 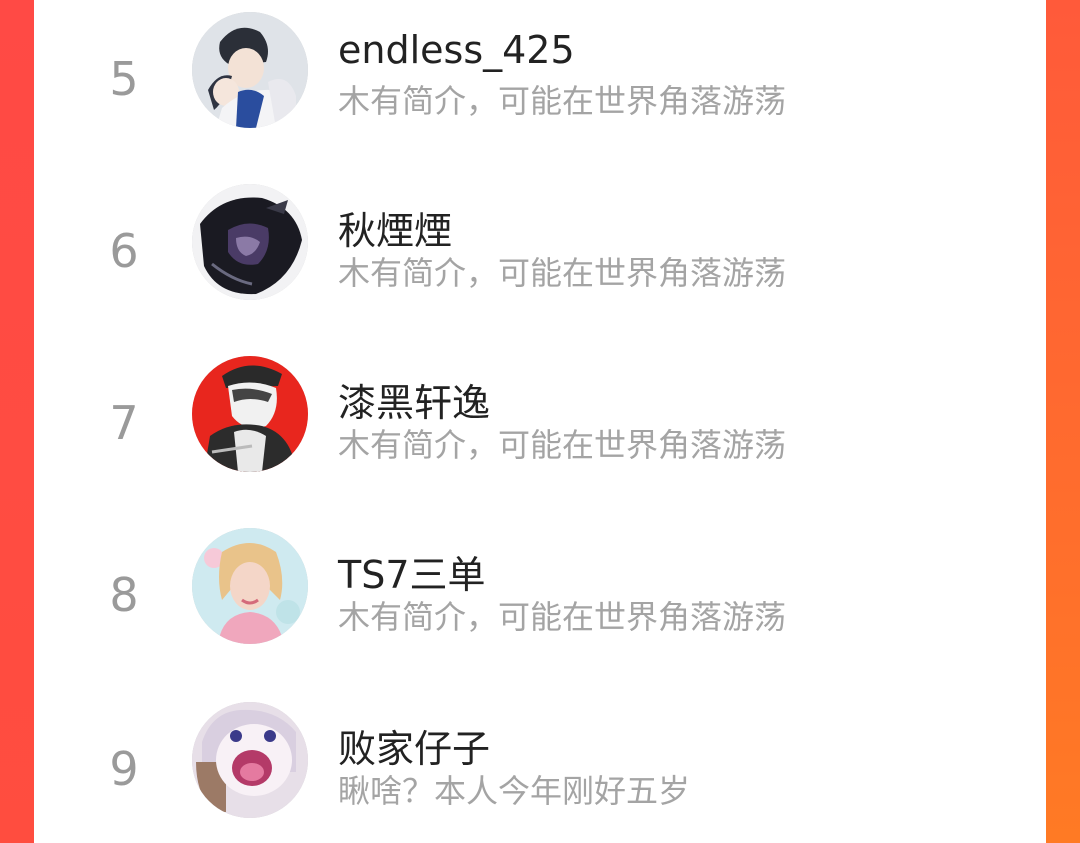 I want to click on username: 败家仔子, so click(x=414, y=745).